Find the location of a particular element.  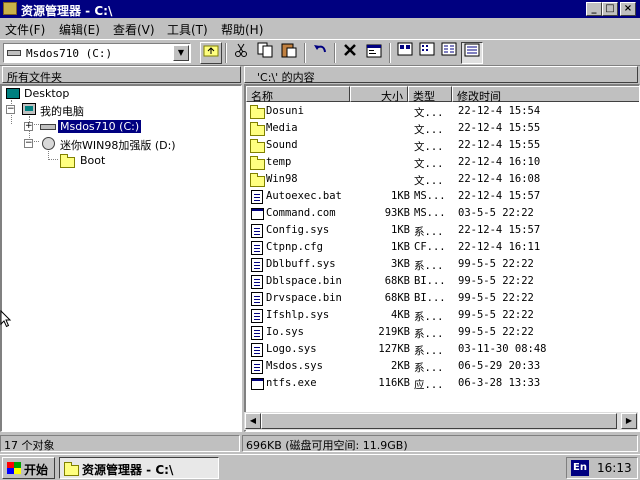

cut-button is located at coordinates (241, 53).